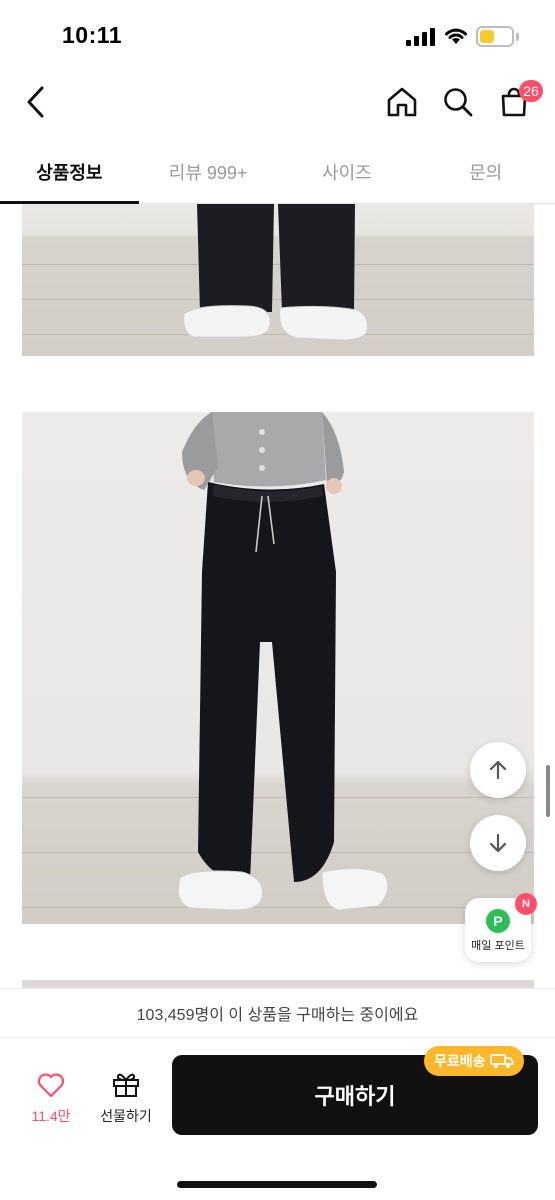 The width and height of the screenshot is (555, 1200). Describe the element at coordinates (126, 1085) in the screenshot. I see `gift-icon` at that location.